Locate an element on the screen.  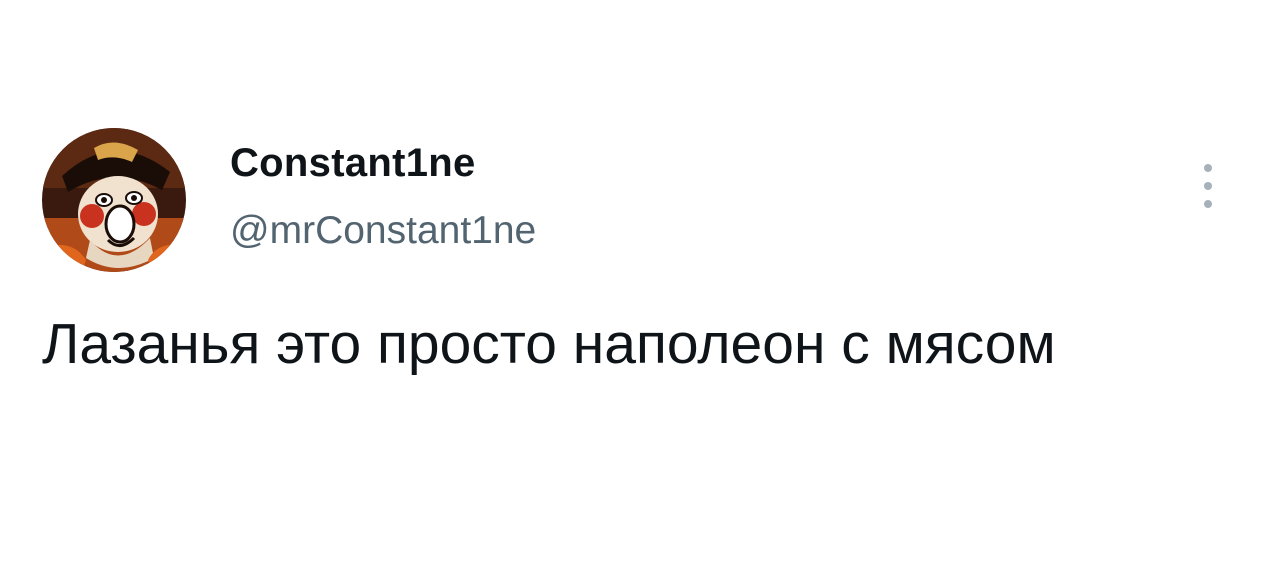
cartoon-pirate-avatar-icon is located at coordinates (114, 200).